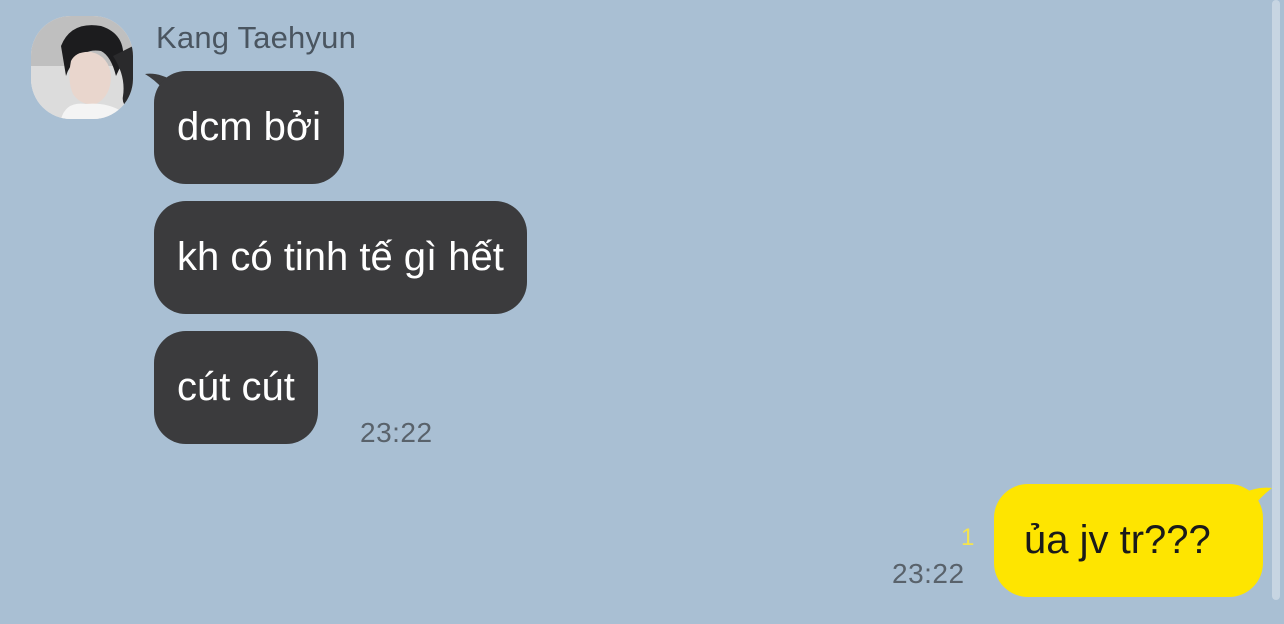 This screenshot has height=624, width=1284. I want to click on incoming-timestamp: 23:22, so click(396, 432).